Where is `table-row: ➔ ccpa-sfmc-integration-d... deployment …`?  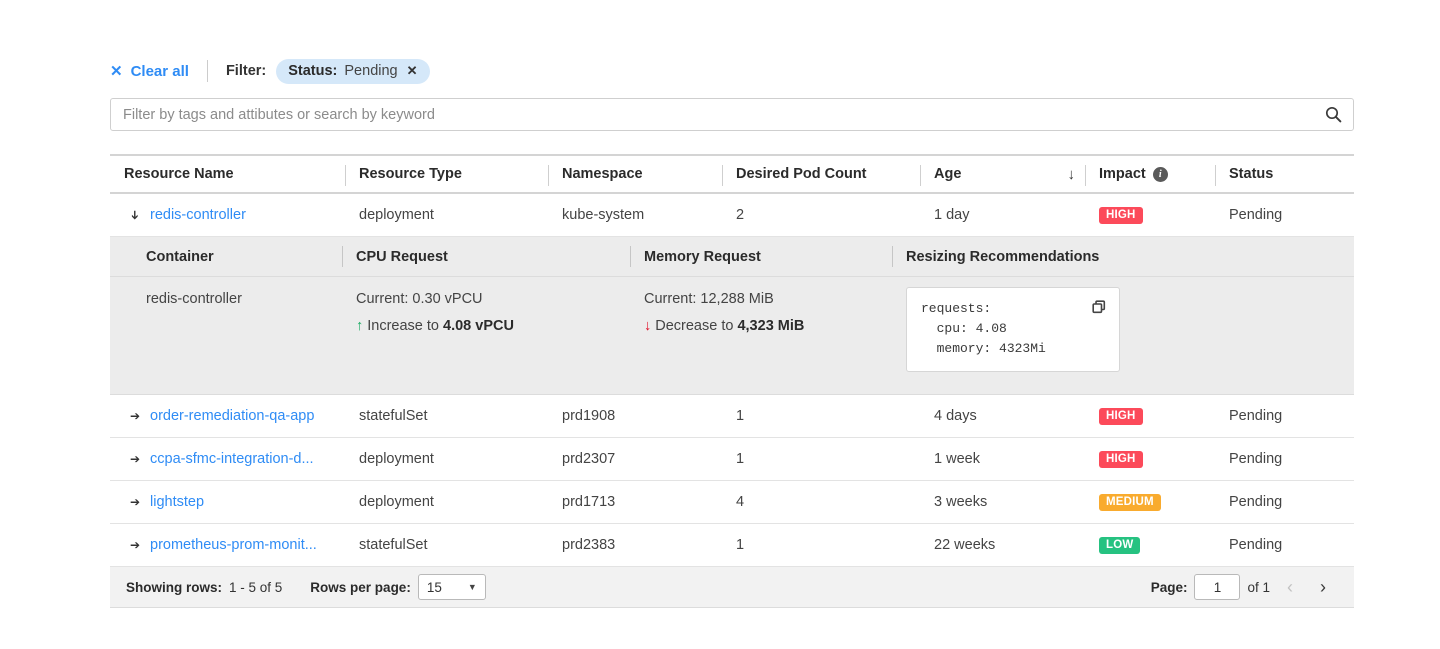 table-row: ➔ ccpa-sfmc-integration-d... deployment … is located at coordinates (732, 460).